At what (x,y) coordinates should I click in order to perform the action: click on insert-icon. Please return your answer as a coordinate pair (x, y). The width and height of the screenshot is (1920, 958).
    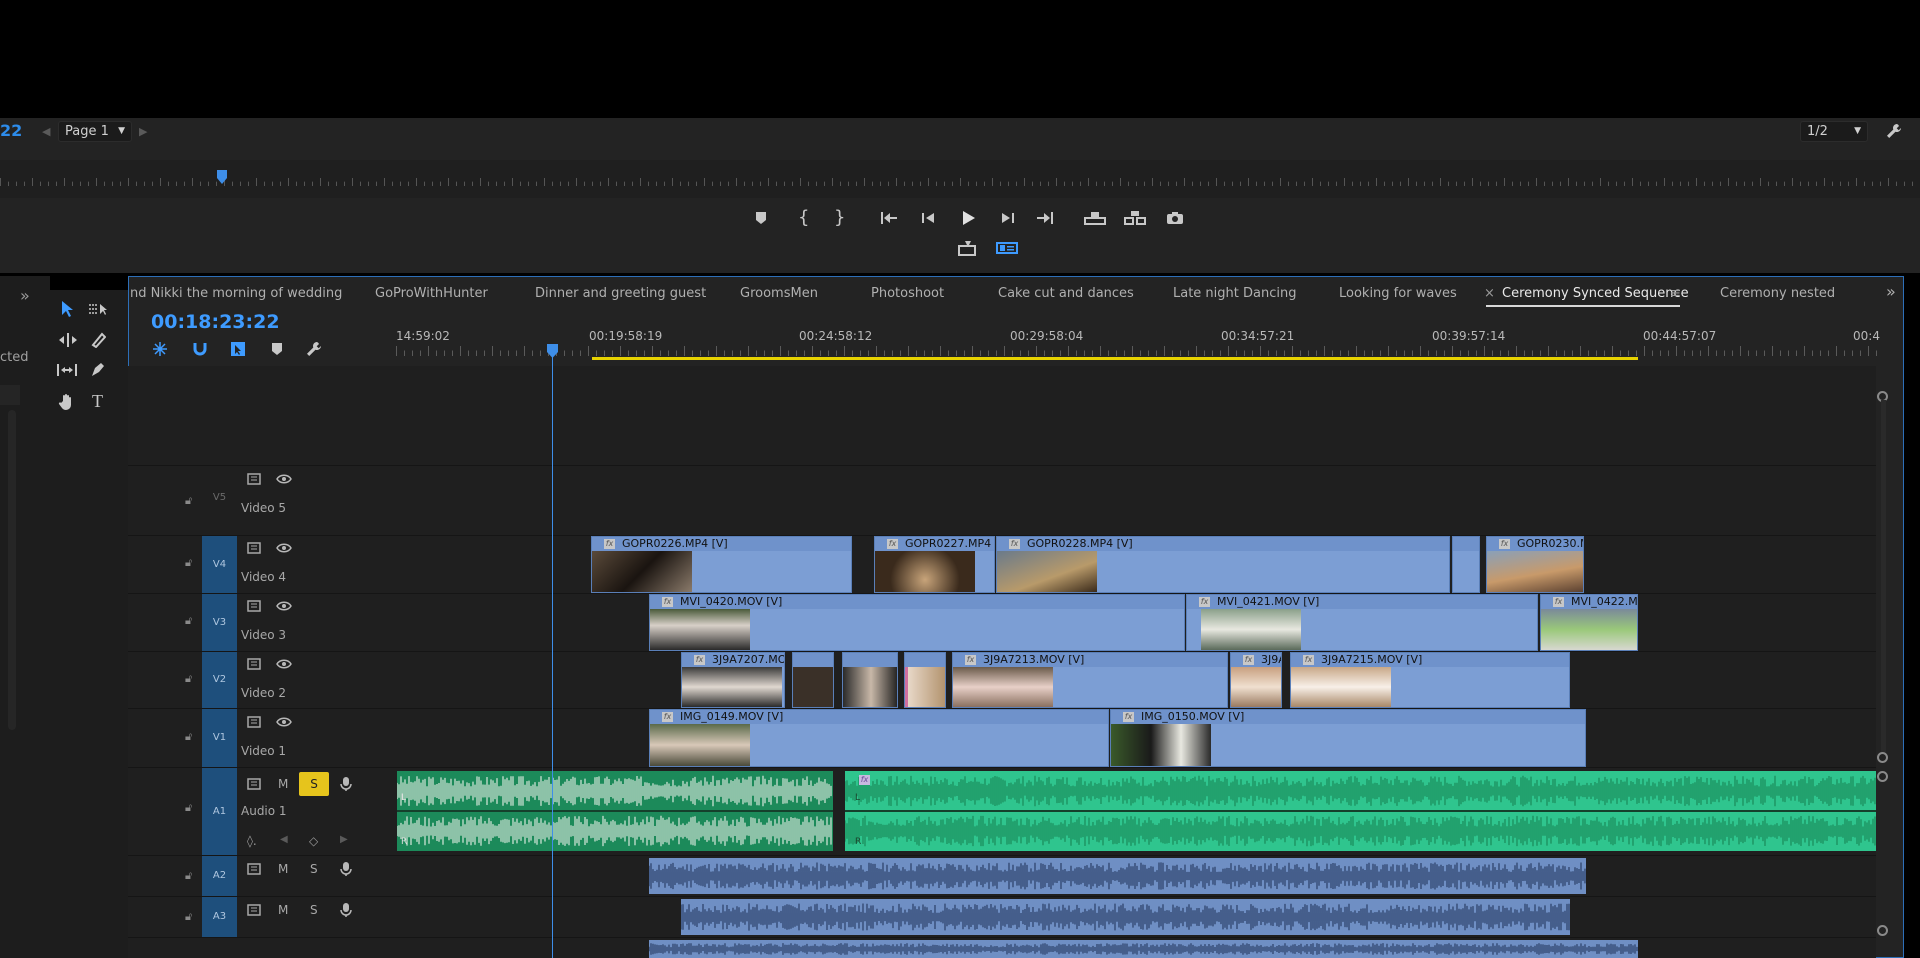
    Looking at the image, I should click on (968, 248).